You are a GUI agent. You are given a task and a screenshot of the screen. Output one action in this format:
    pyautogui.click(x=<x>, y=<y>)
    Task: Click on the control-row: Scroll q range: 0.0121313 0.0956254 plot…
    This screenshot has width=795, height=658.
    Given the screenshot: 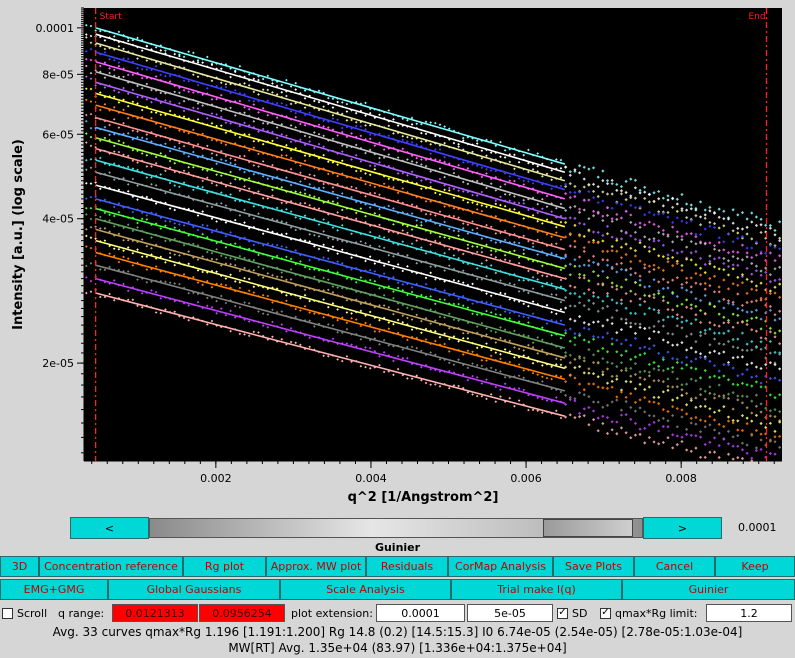 What is the action you would take?
    pyautogui.click(x=397, y=613)
    